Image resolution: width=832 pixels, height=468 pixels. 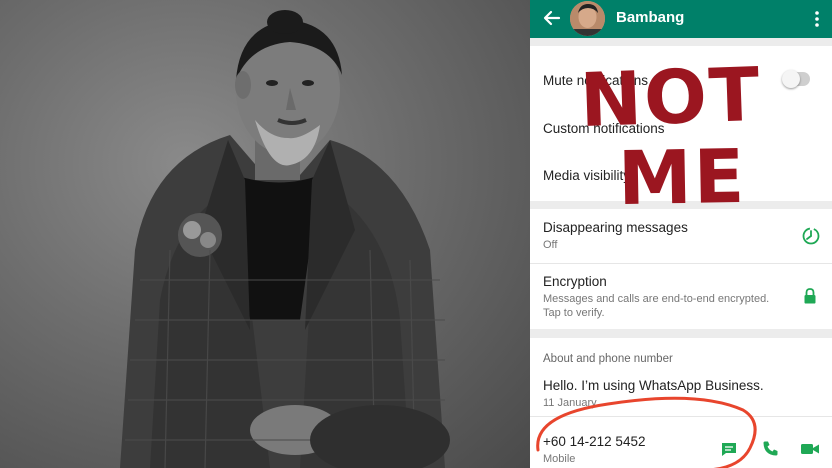 I want to click on encryption-description-line2: Tap to verify., so click(x=574, y=313).